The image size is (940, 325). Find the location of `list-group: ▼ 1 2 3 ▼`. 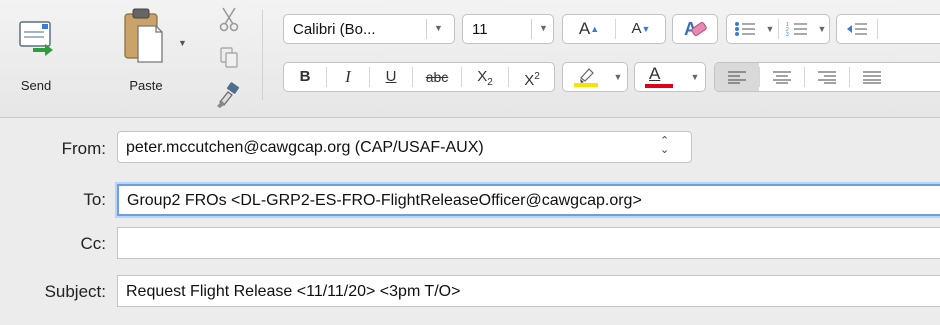

list-group: ▼ 1 2 3 ▼ is located at coordinates (778, 29).